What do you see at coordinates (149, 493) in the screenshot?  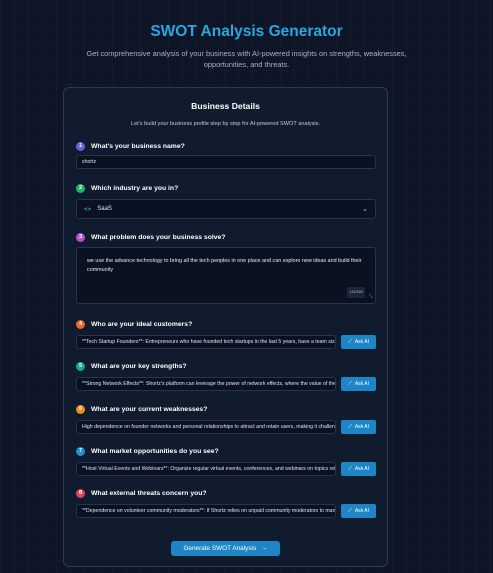 I see `question-label: What external threats concern you?` at bounding box center [149, 493].